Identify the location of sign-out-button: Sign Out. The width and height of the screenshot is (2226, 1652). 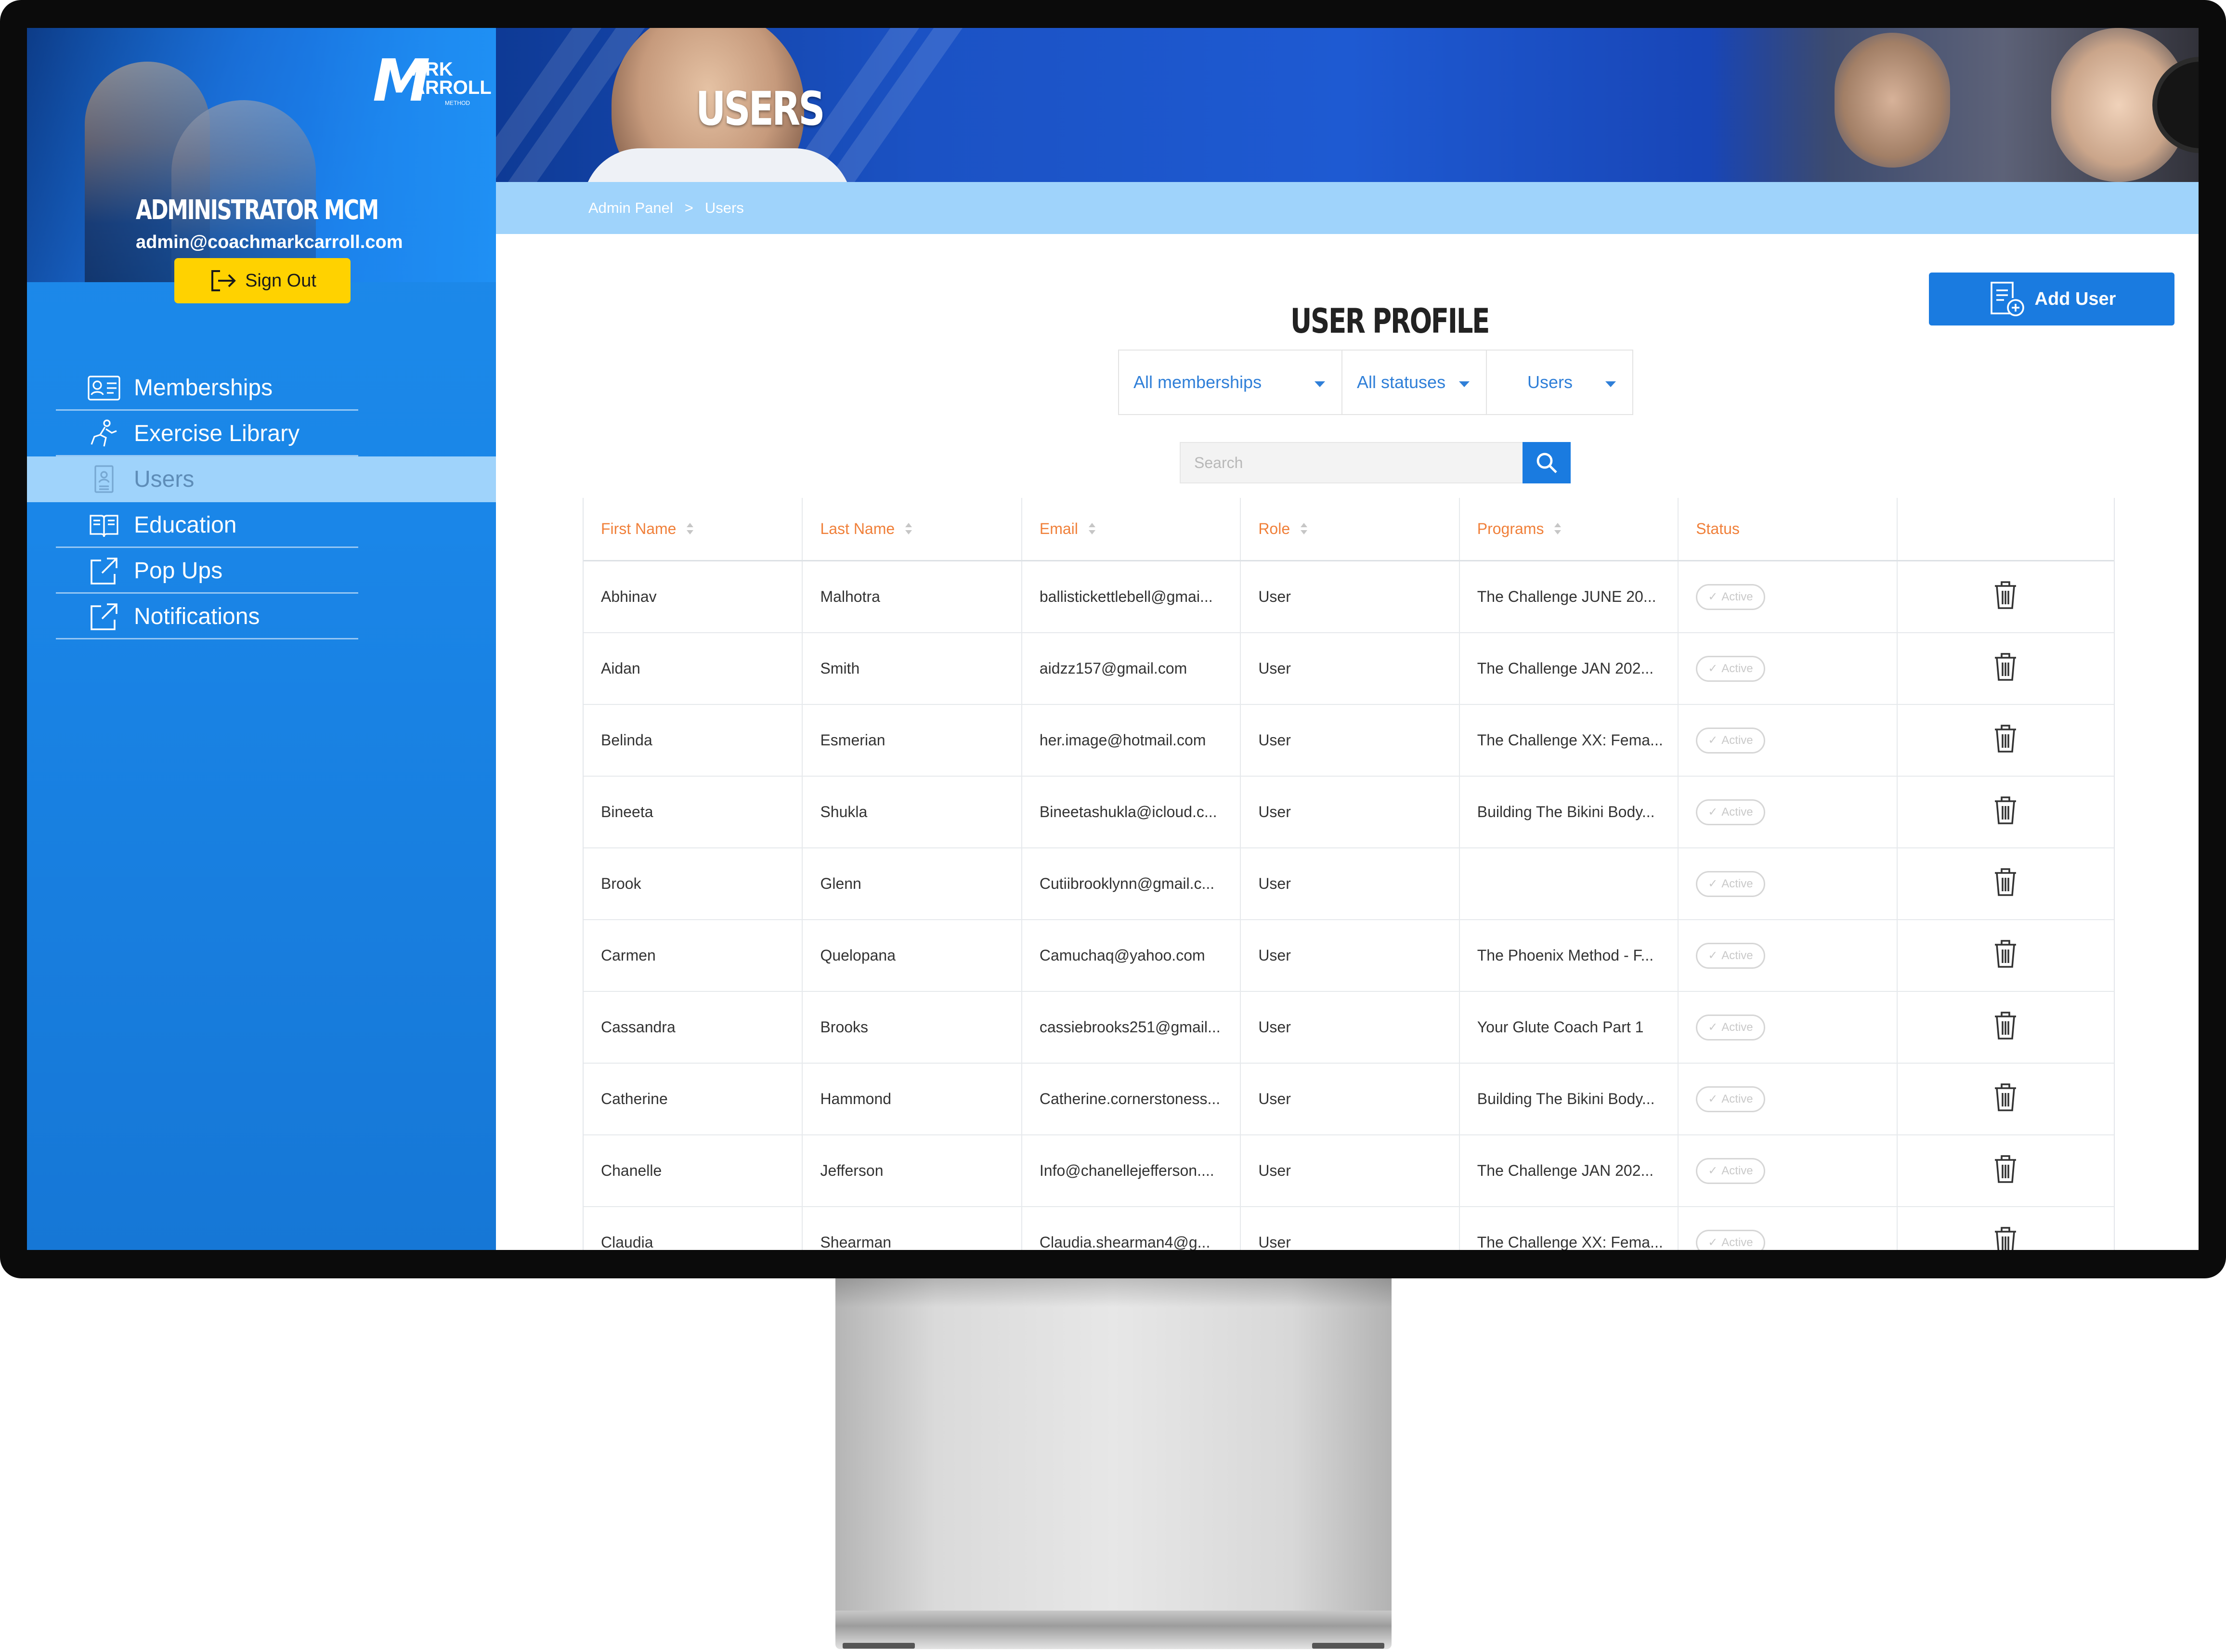
(262, 280).